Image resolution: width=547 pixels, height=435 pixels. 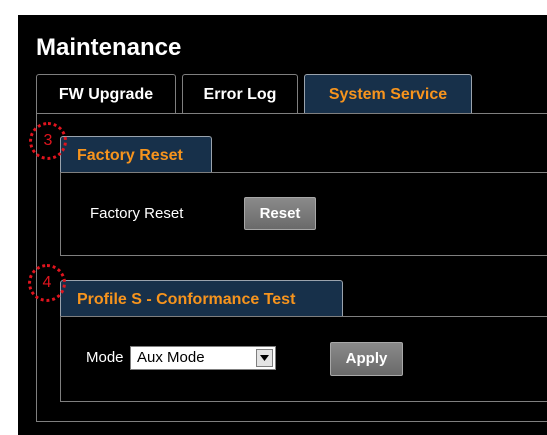 I want to click on profile-s-header: Profile S - Conformance Test, so click(x=201, y=298).